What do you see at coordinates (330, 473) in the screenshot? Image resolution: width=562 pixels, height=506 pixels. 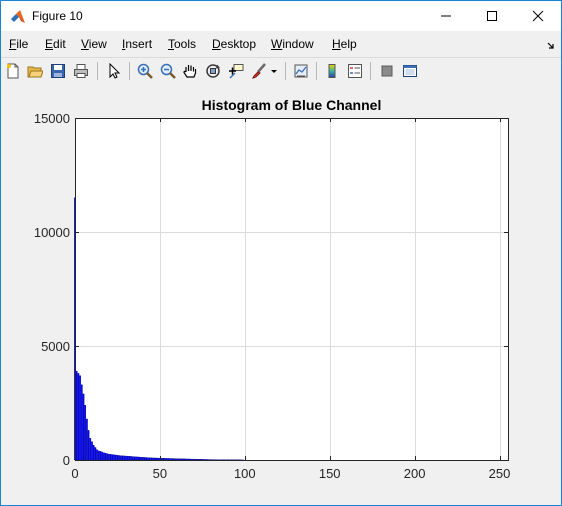 I see `x-tick-label: 150` at bounding box center [330, 473].